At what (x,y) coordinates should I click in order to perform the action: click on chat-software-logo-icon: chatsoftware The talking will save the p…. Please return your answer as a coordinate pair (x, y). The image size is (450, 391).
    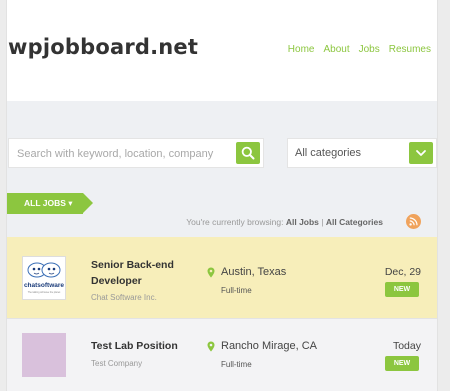
    Looking at the image, I should click on (44, 278).